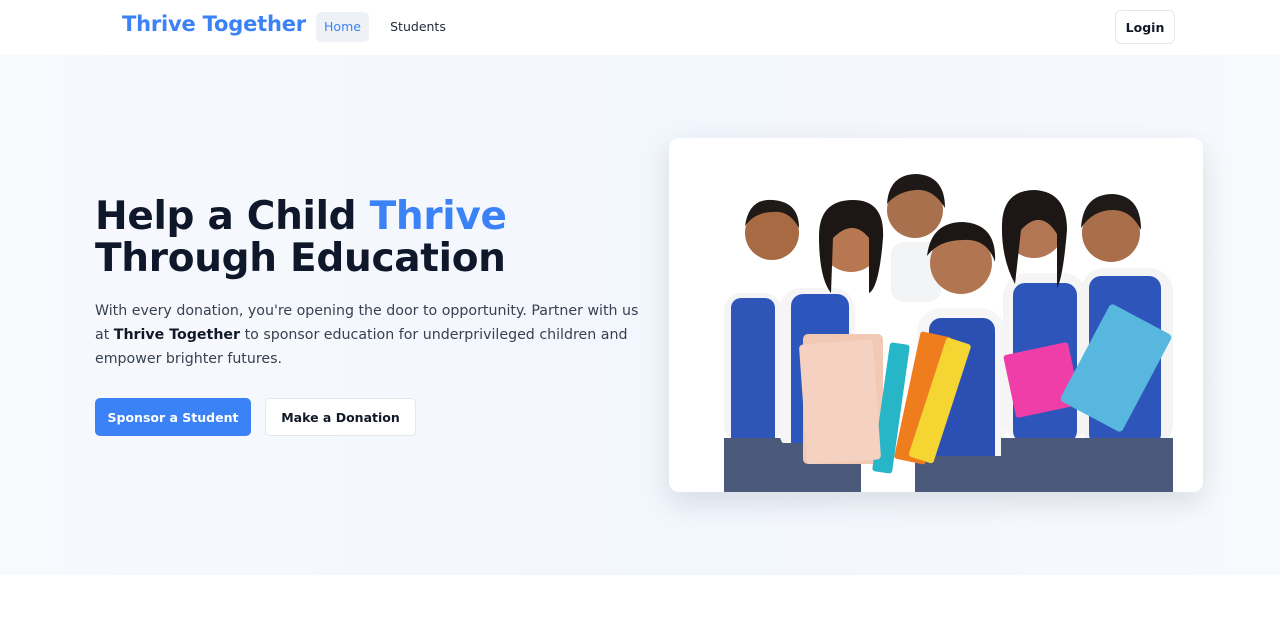 The height and width of the screenshot is (630, 1280). Describe the element at coordinates (300, 258) in the screenshot. I see `hero-title-line2: Through Education` at that location.